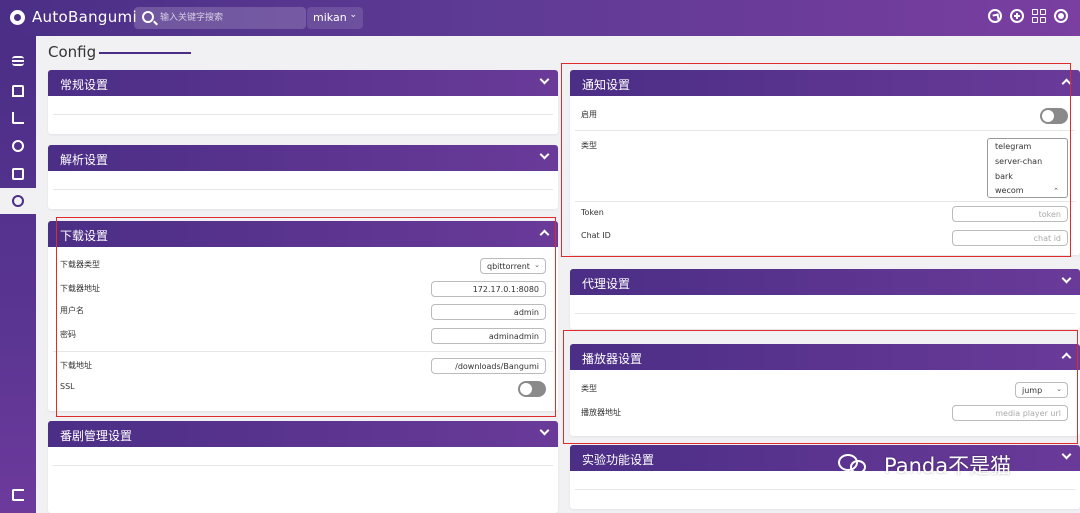 The height and width of the screenshot is (513, 1080). I want to click on proxy-settings-header: 代理设置, so click(825, 282).